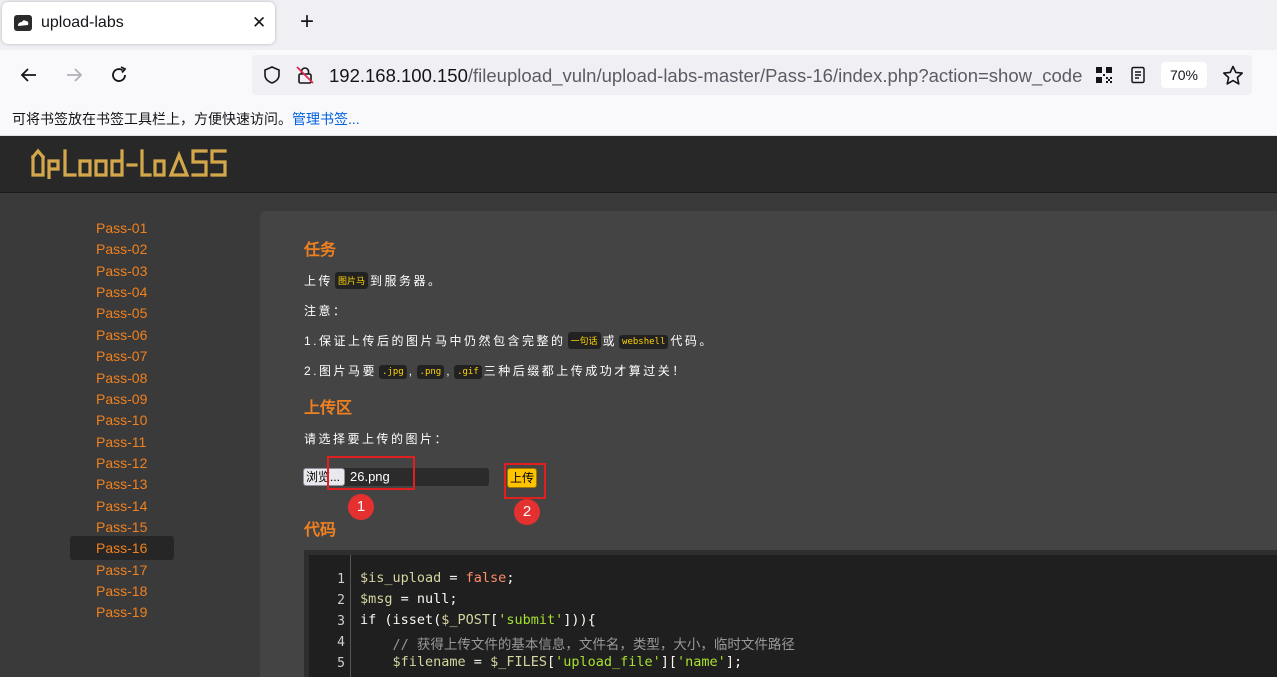  Describe the element at coordinates (579, 620) in the screenshot. I see `code-token: ])){` at that location.